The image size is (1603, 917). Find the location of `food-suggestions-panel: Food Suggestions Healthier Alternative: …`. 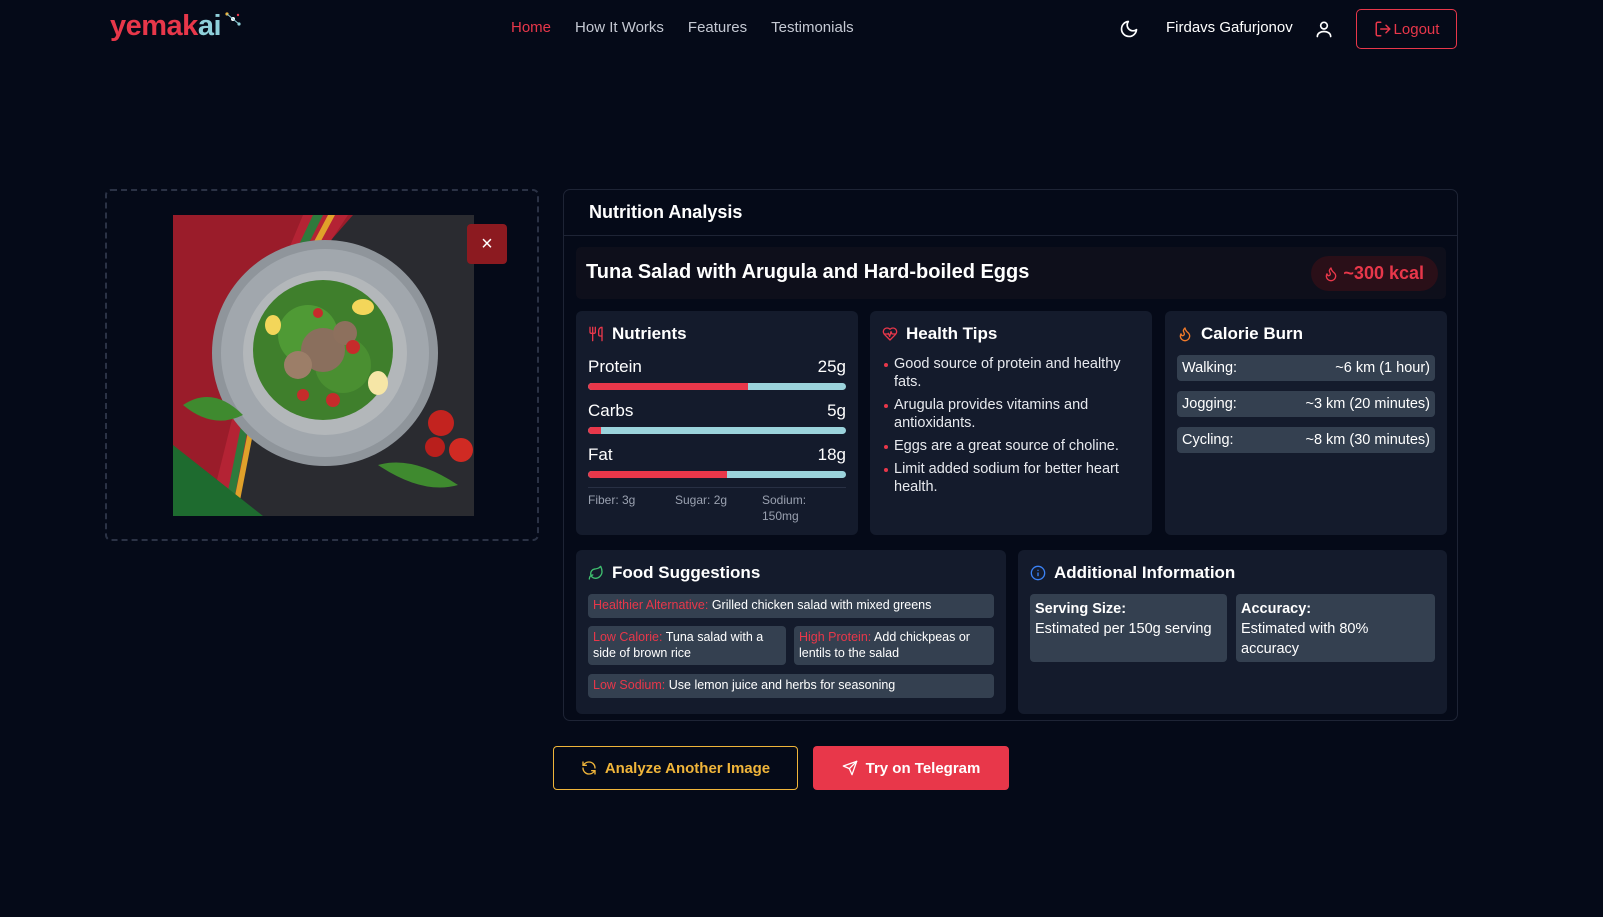

food-suggestions-panel: Food Suggestions Healthier Alternative: … is located at coordinates (791, 632).